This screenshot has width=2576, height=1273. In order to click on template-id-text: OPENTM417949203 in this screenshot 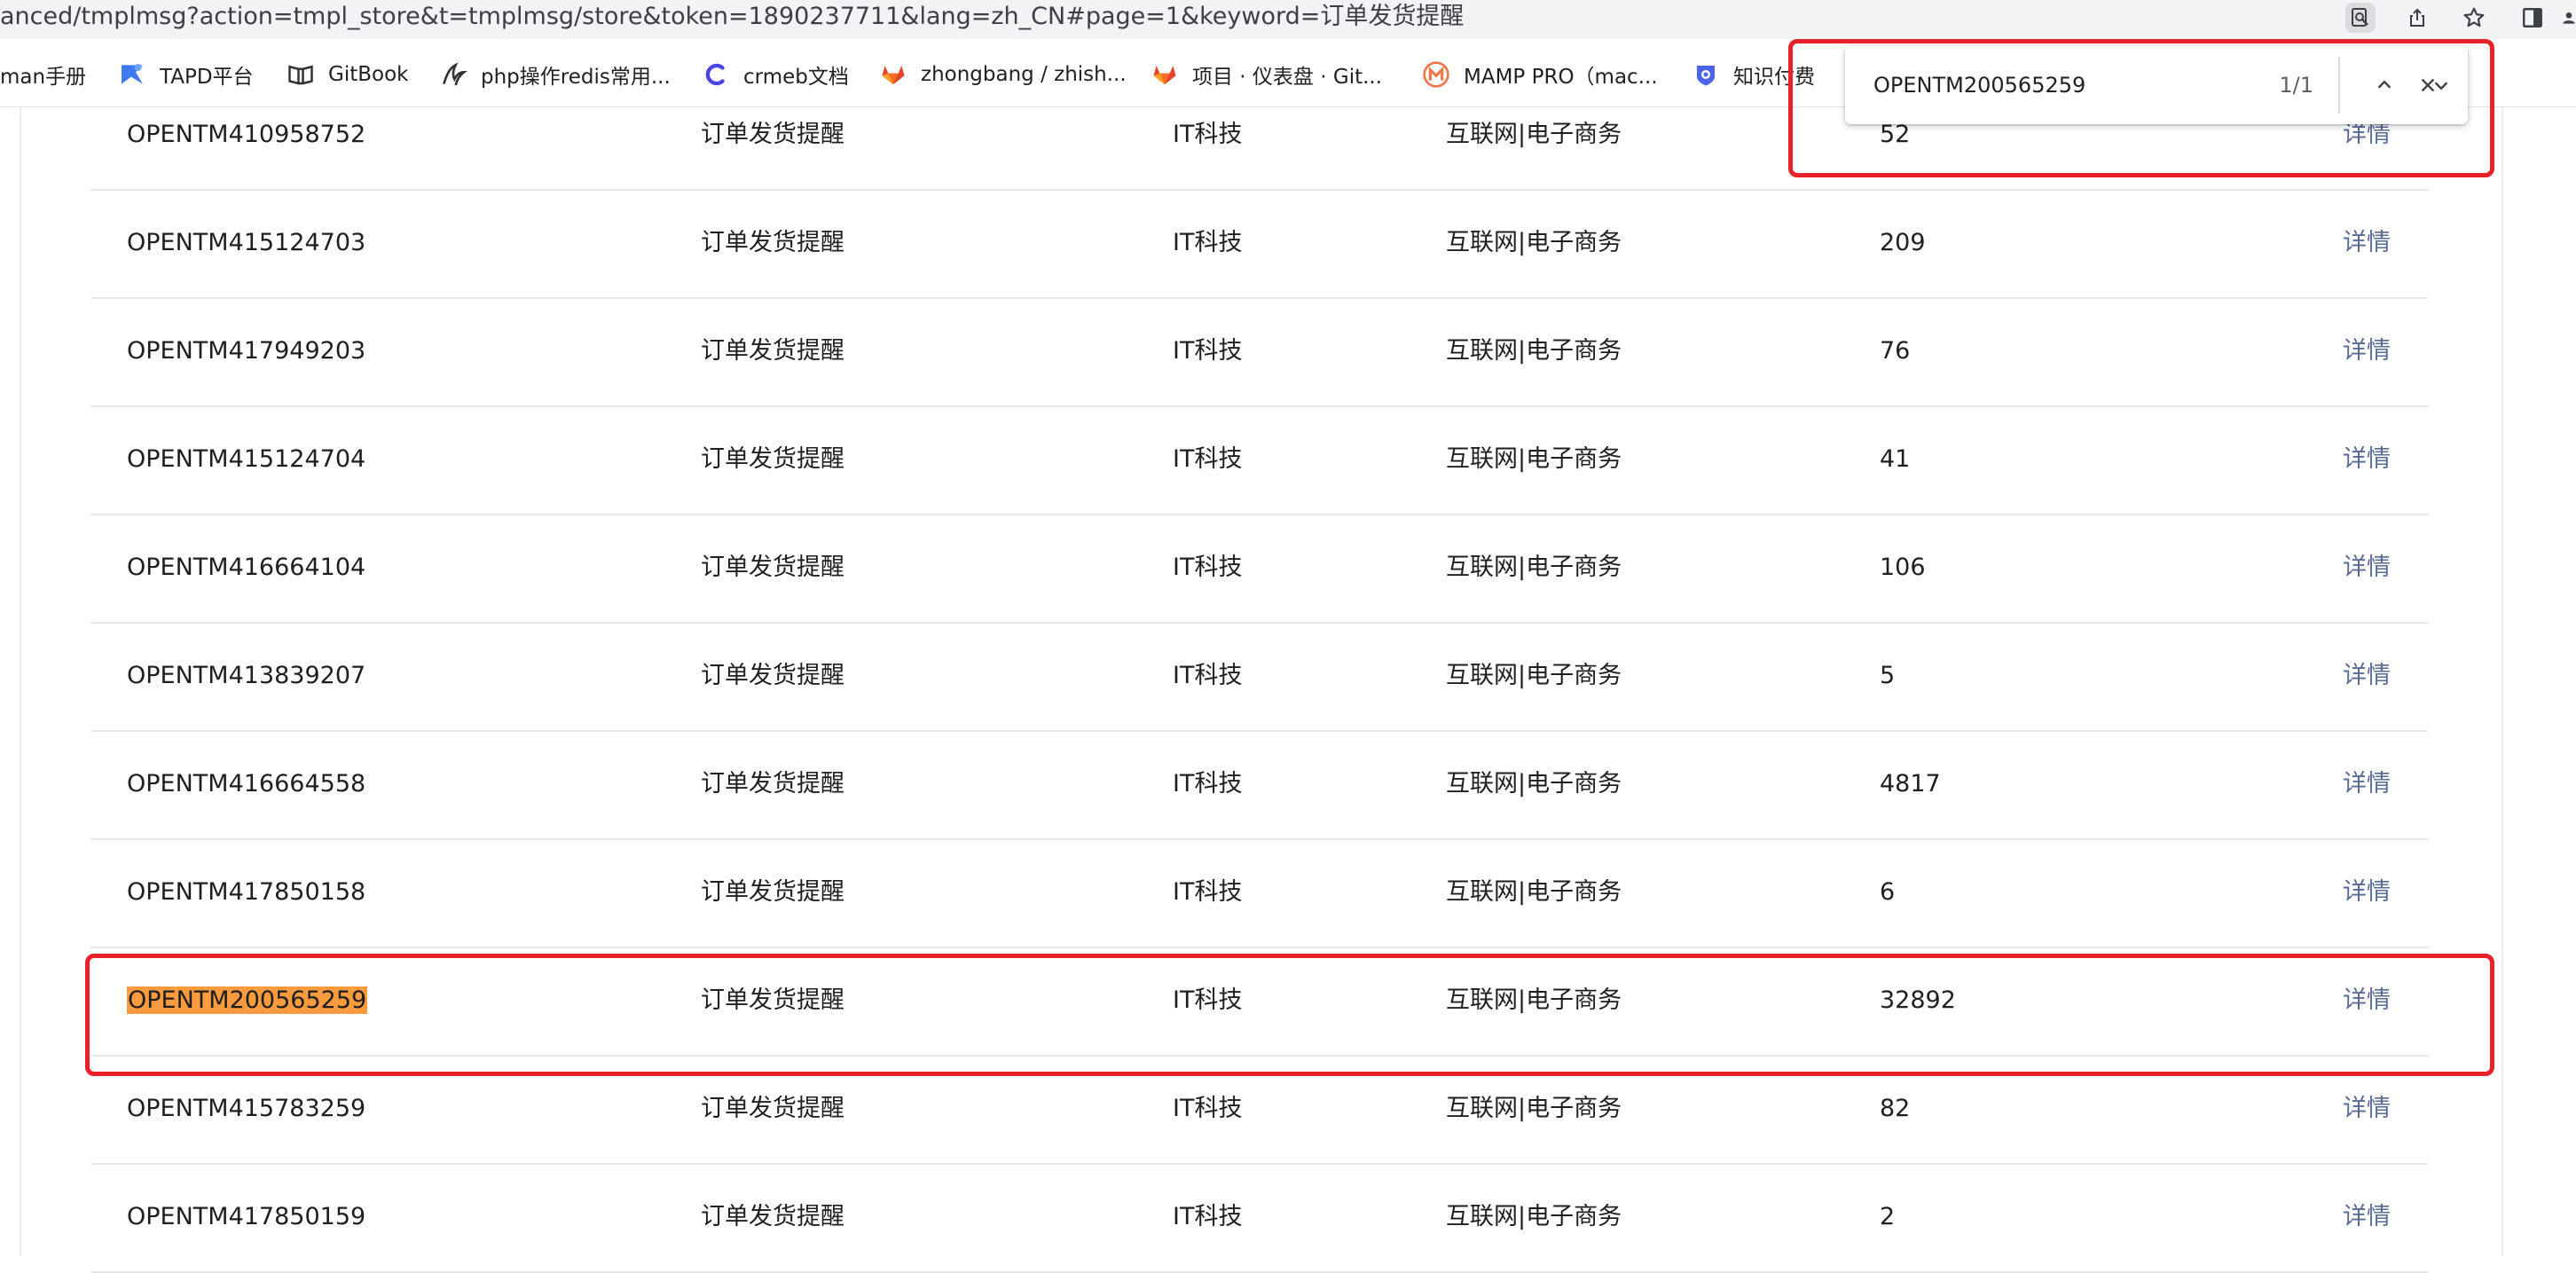, I will do `click(246, 351)`.